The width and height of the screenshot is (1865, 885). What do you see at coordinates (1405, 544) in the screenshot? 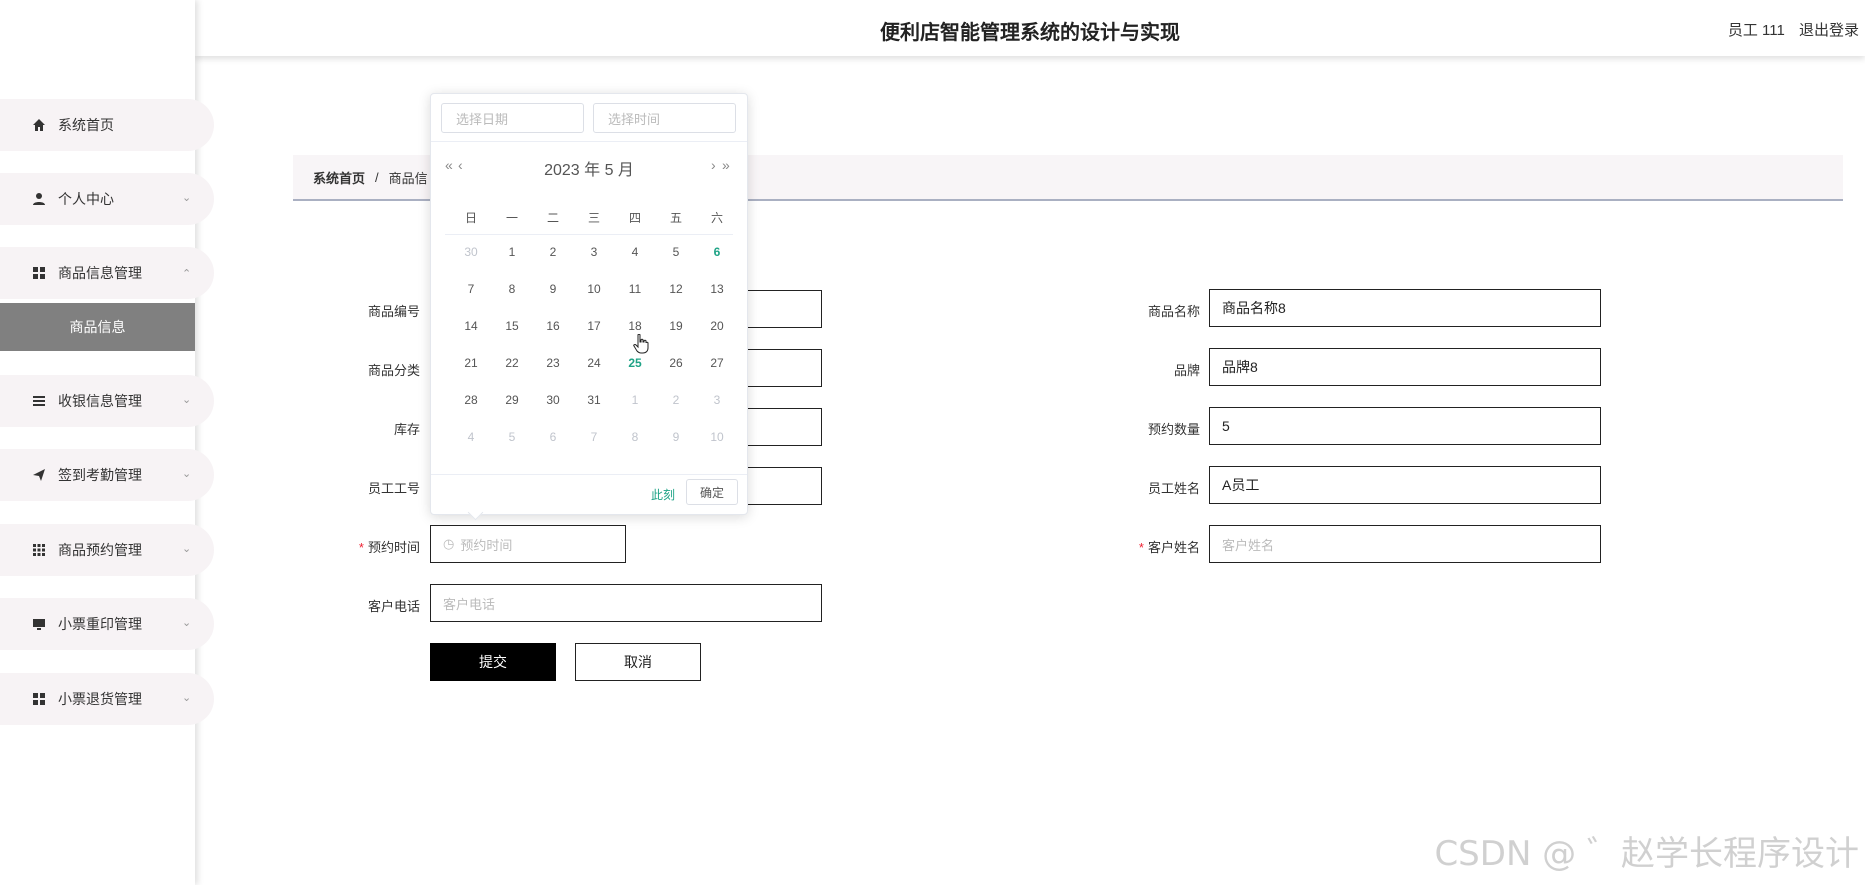
I see `customer-name-input: 客户姓名` at bounding box center [1405, 544].